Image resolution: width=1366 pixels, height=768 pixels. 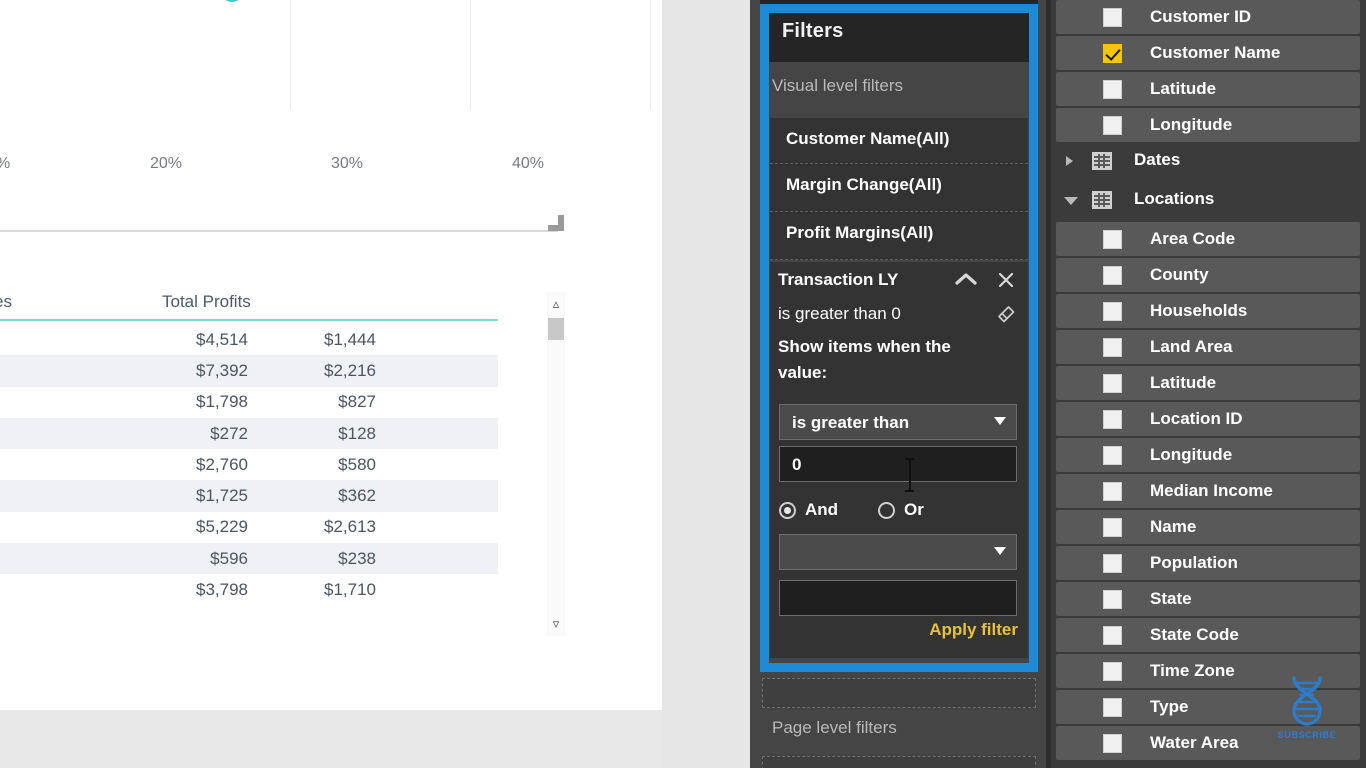 What do you see at coordinates (1208, 707) in the screenshot?
I see `field-item-type: Type` at bounding box center [1208, 707].